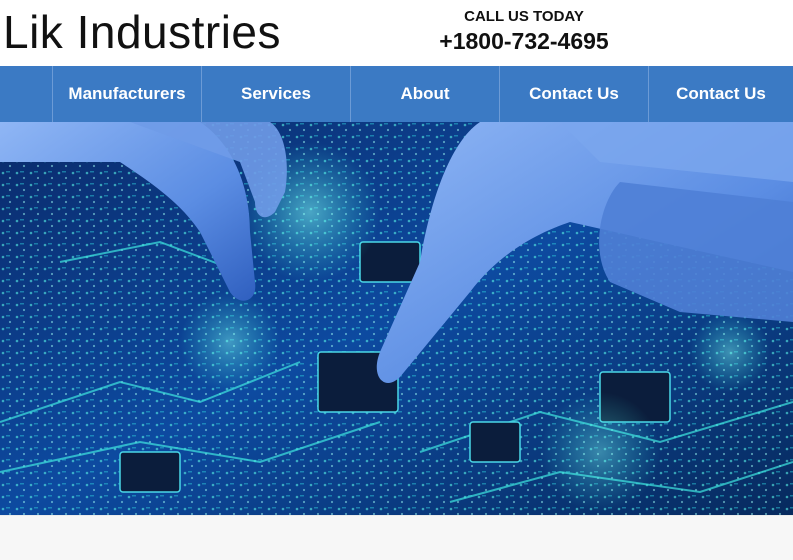 This screenshot has height=560, width=793. What do you see at coordinates (425, 94) in the screenshot?
I see `nav-item-about: About` at bounding box center [425, 94].